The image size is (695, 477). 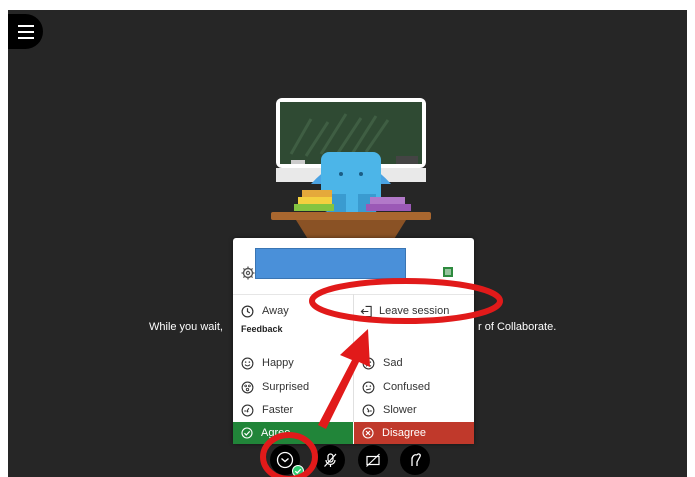 I want to click on microphone-button, so click(x=330, y=460).